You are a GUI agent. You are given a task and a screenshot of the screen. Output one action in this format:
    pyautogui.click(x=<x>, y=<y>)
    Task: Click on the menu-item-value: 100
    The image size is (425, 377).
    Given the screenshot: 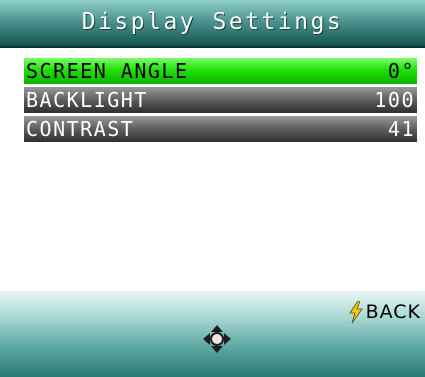 What is the action you would take?
    pyautogui.click(x=394, y=100)
    